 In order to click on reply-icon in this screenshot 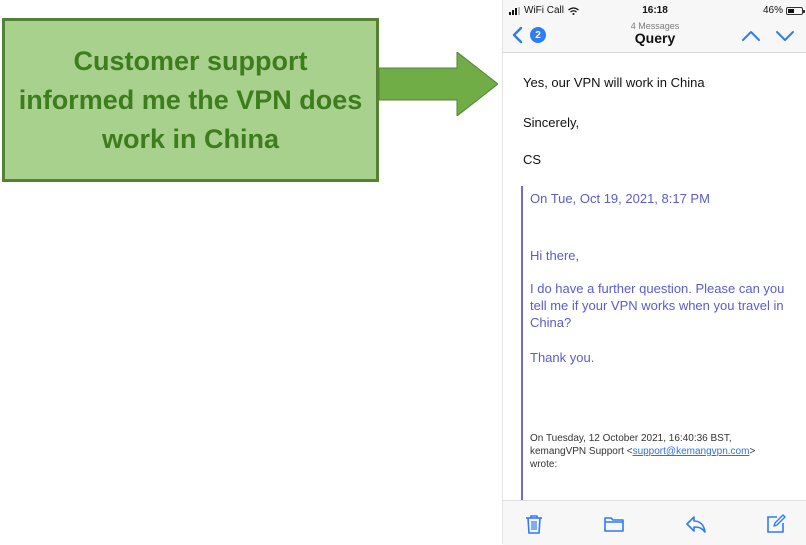, I will do `click(696, 524)`.